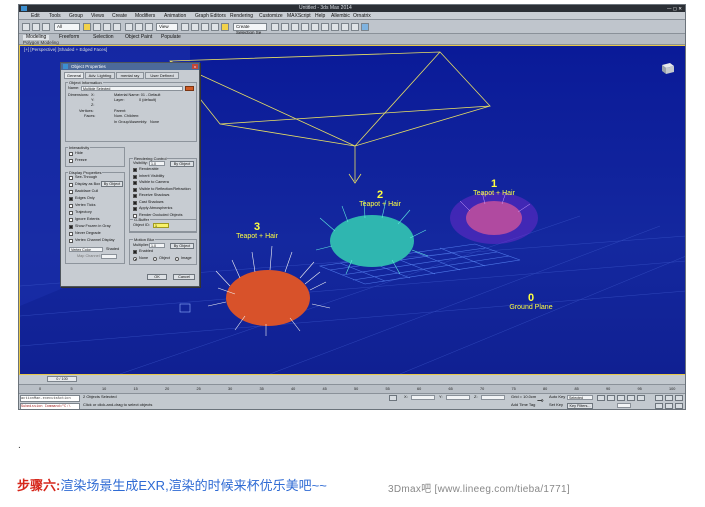  I want to click on add-time-tag-button: Add Time Tag, so click(523, 405).